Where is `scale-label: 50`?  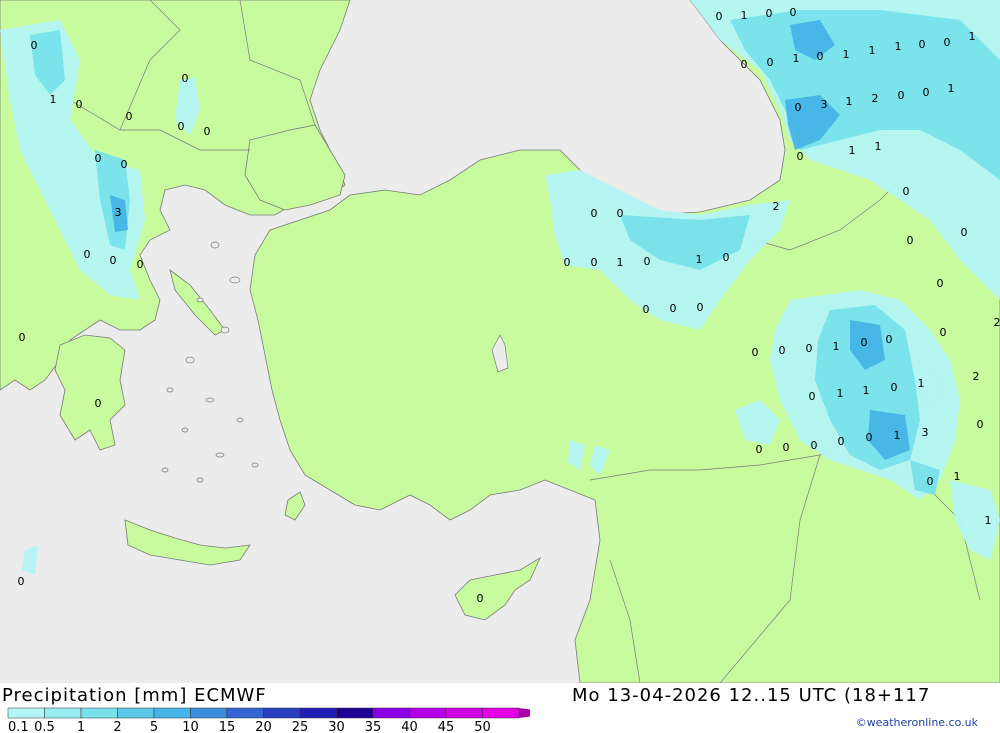
scale-label: 50 is located at coordinates (482, 726).